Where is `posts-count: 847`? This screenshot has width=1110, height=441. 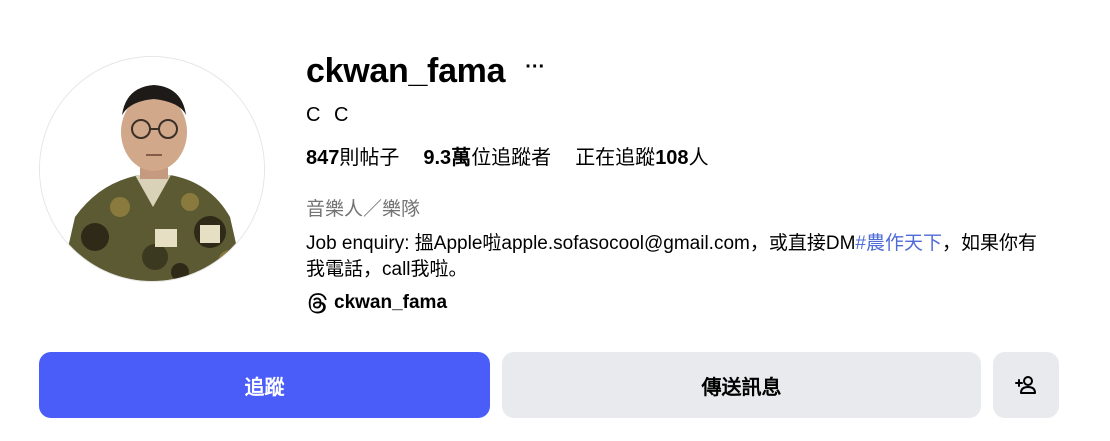
posts-count: 847 is located at coordinates (323, 158).